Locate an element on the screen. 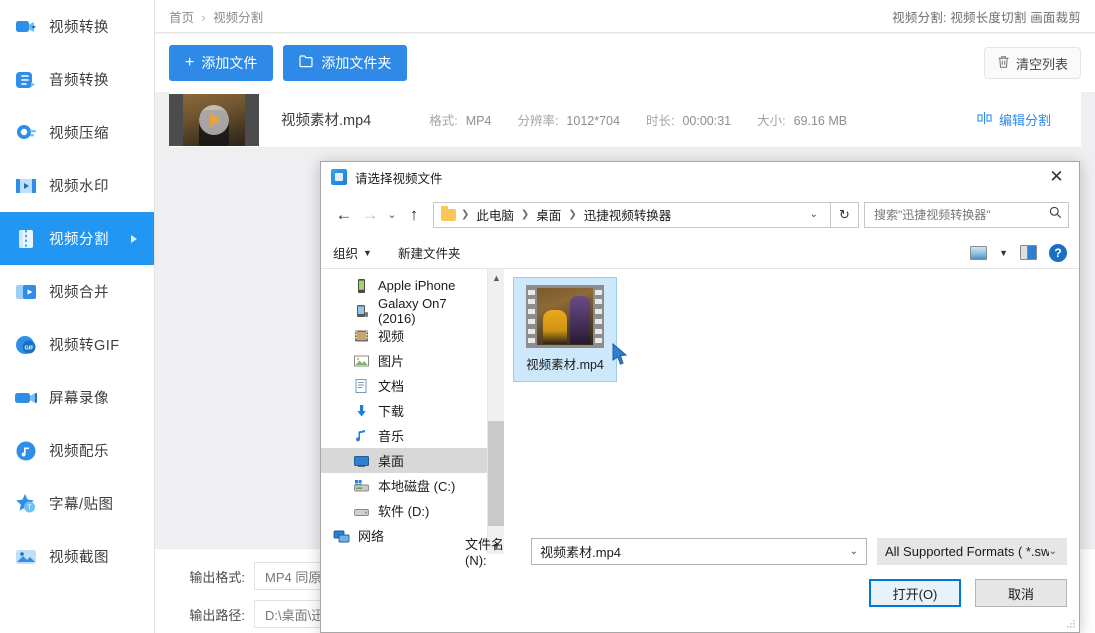  sidebar-item-subtitle-sticker: T 字幕/贴图 is located at coordinates (77, 503).